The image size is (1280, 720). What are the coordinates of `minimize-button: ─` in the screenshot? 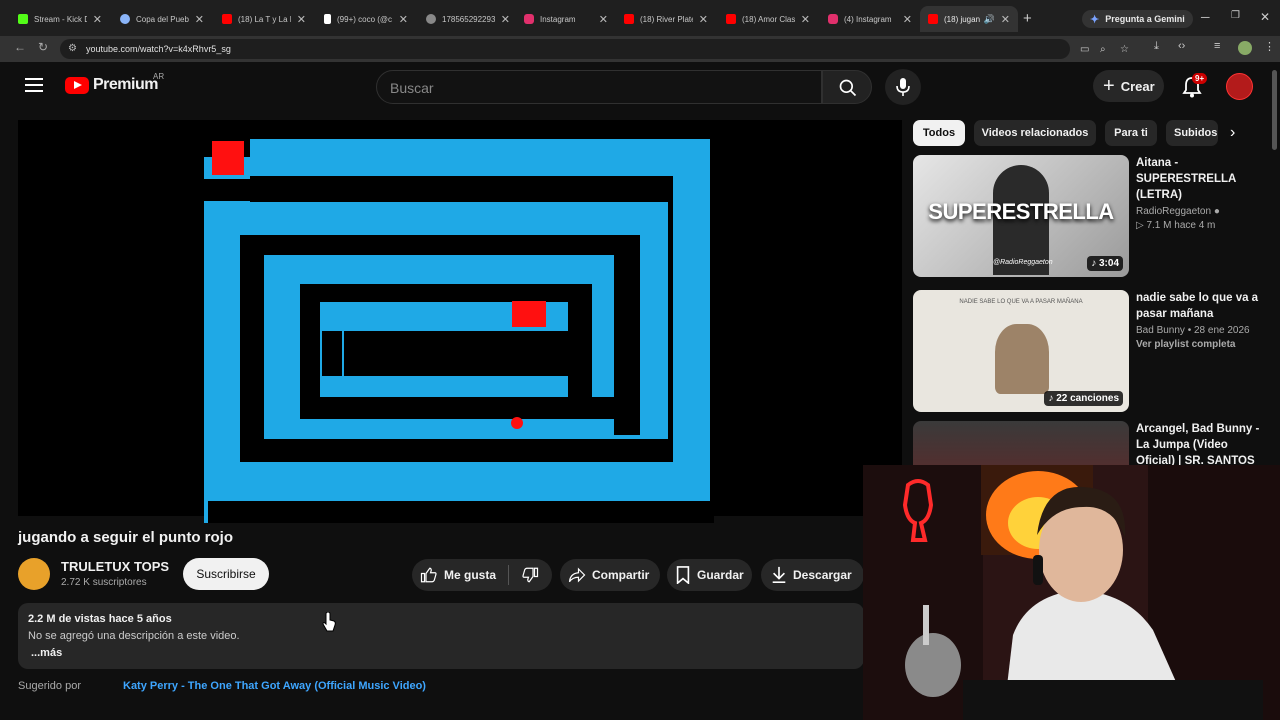 It's located at (1205, 17).